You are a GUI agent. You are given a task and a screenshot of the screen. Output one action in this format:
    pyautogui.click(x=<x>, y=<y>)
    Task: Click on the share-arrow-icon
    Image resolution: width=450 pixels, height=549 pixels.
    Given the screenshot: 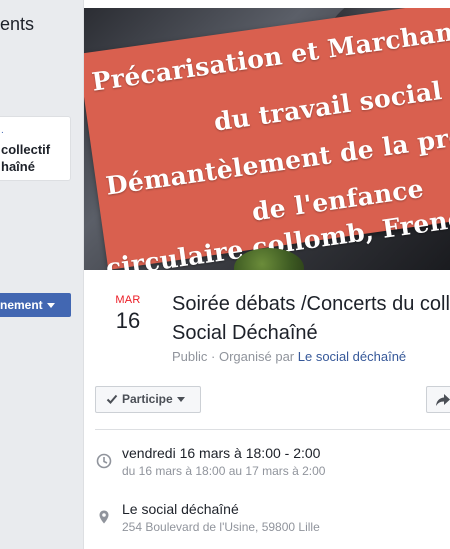 What is the action you would take?
    pyautogui.click(x=443, y=400)
    